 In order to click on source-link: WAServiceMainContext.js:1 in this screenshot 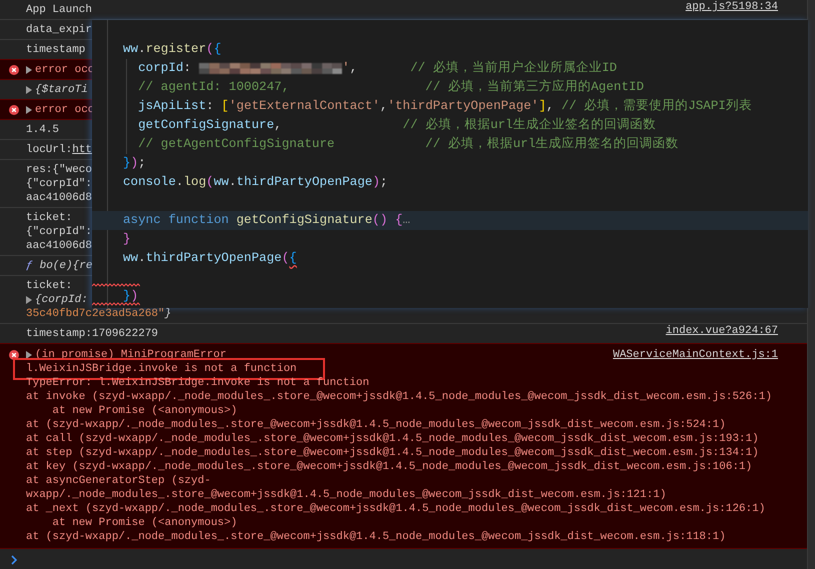, I will do `click(695, 355)`.